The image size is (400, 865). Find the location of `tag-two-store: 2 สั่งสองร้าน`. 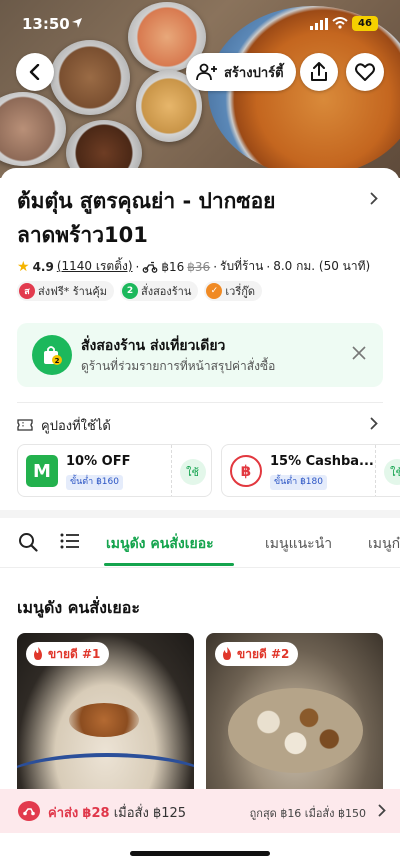

tag-two-store: 2 สั่งสองร้าน is located at coordinates (159, 291).